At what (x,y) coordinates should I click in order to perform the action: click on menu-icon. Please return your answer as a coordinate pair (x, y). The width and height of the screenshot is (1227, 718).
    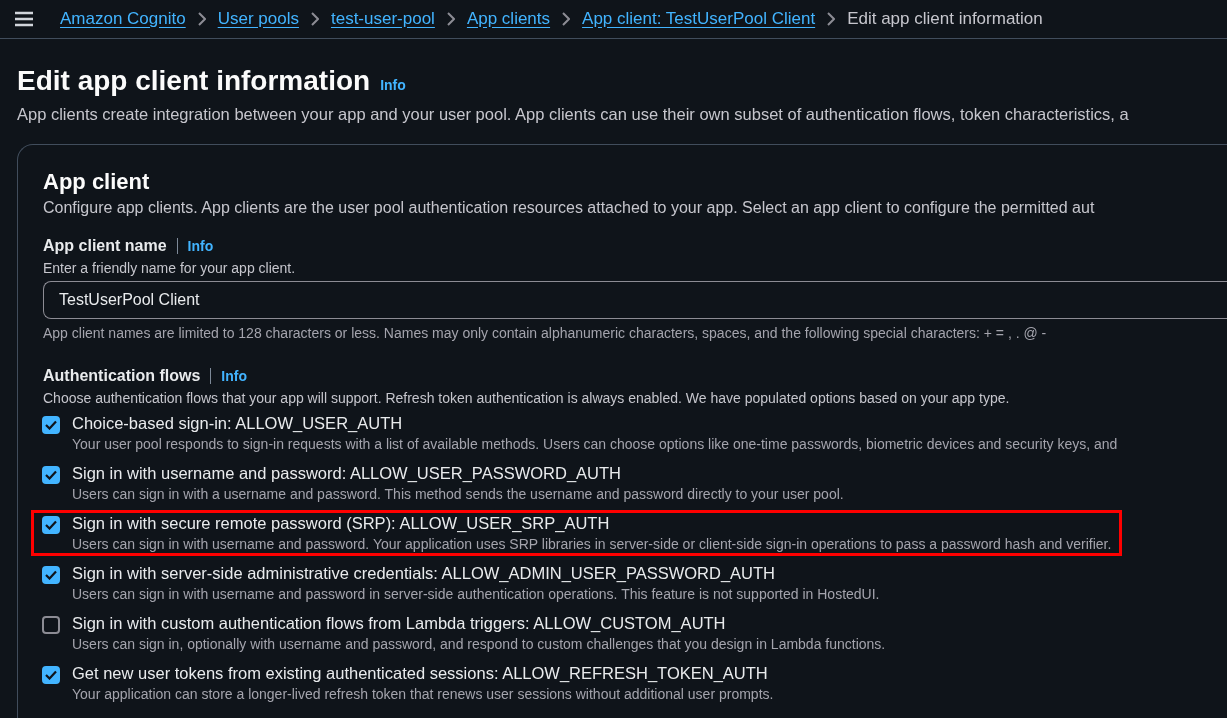
    Looking at the image, I should click on (24, 19).